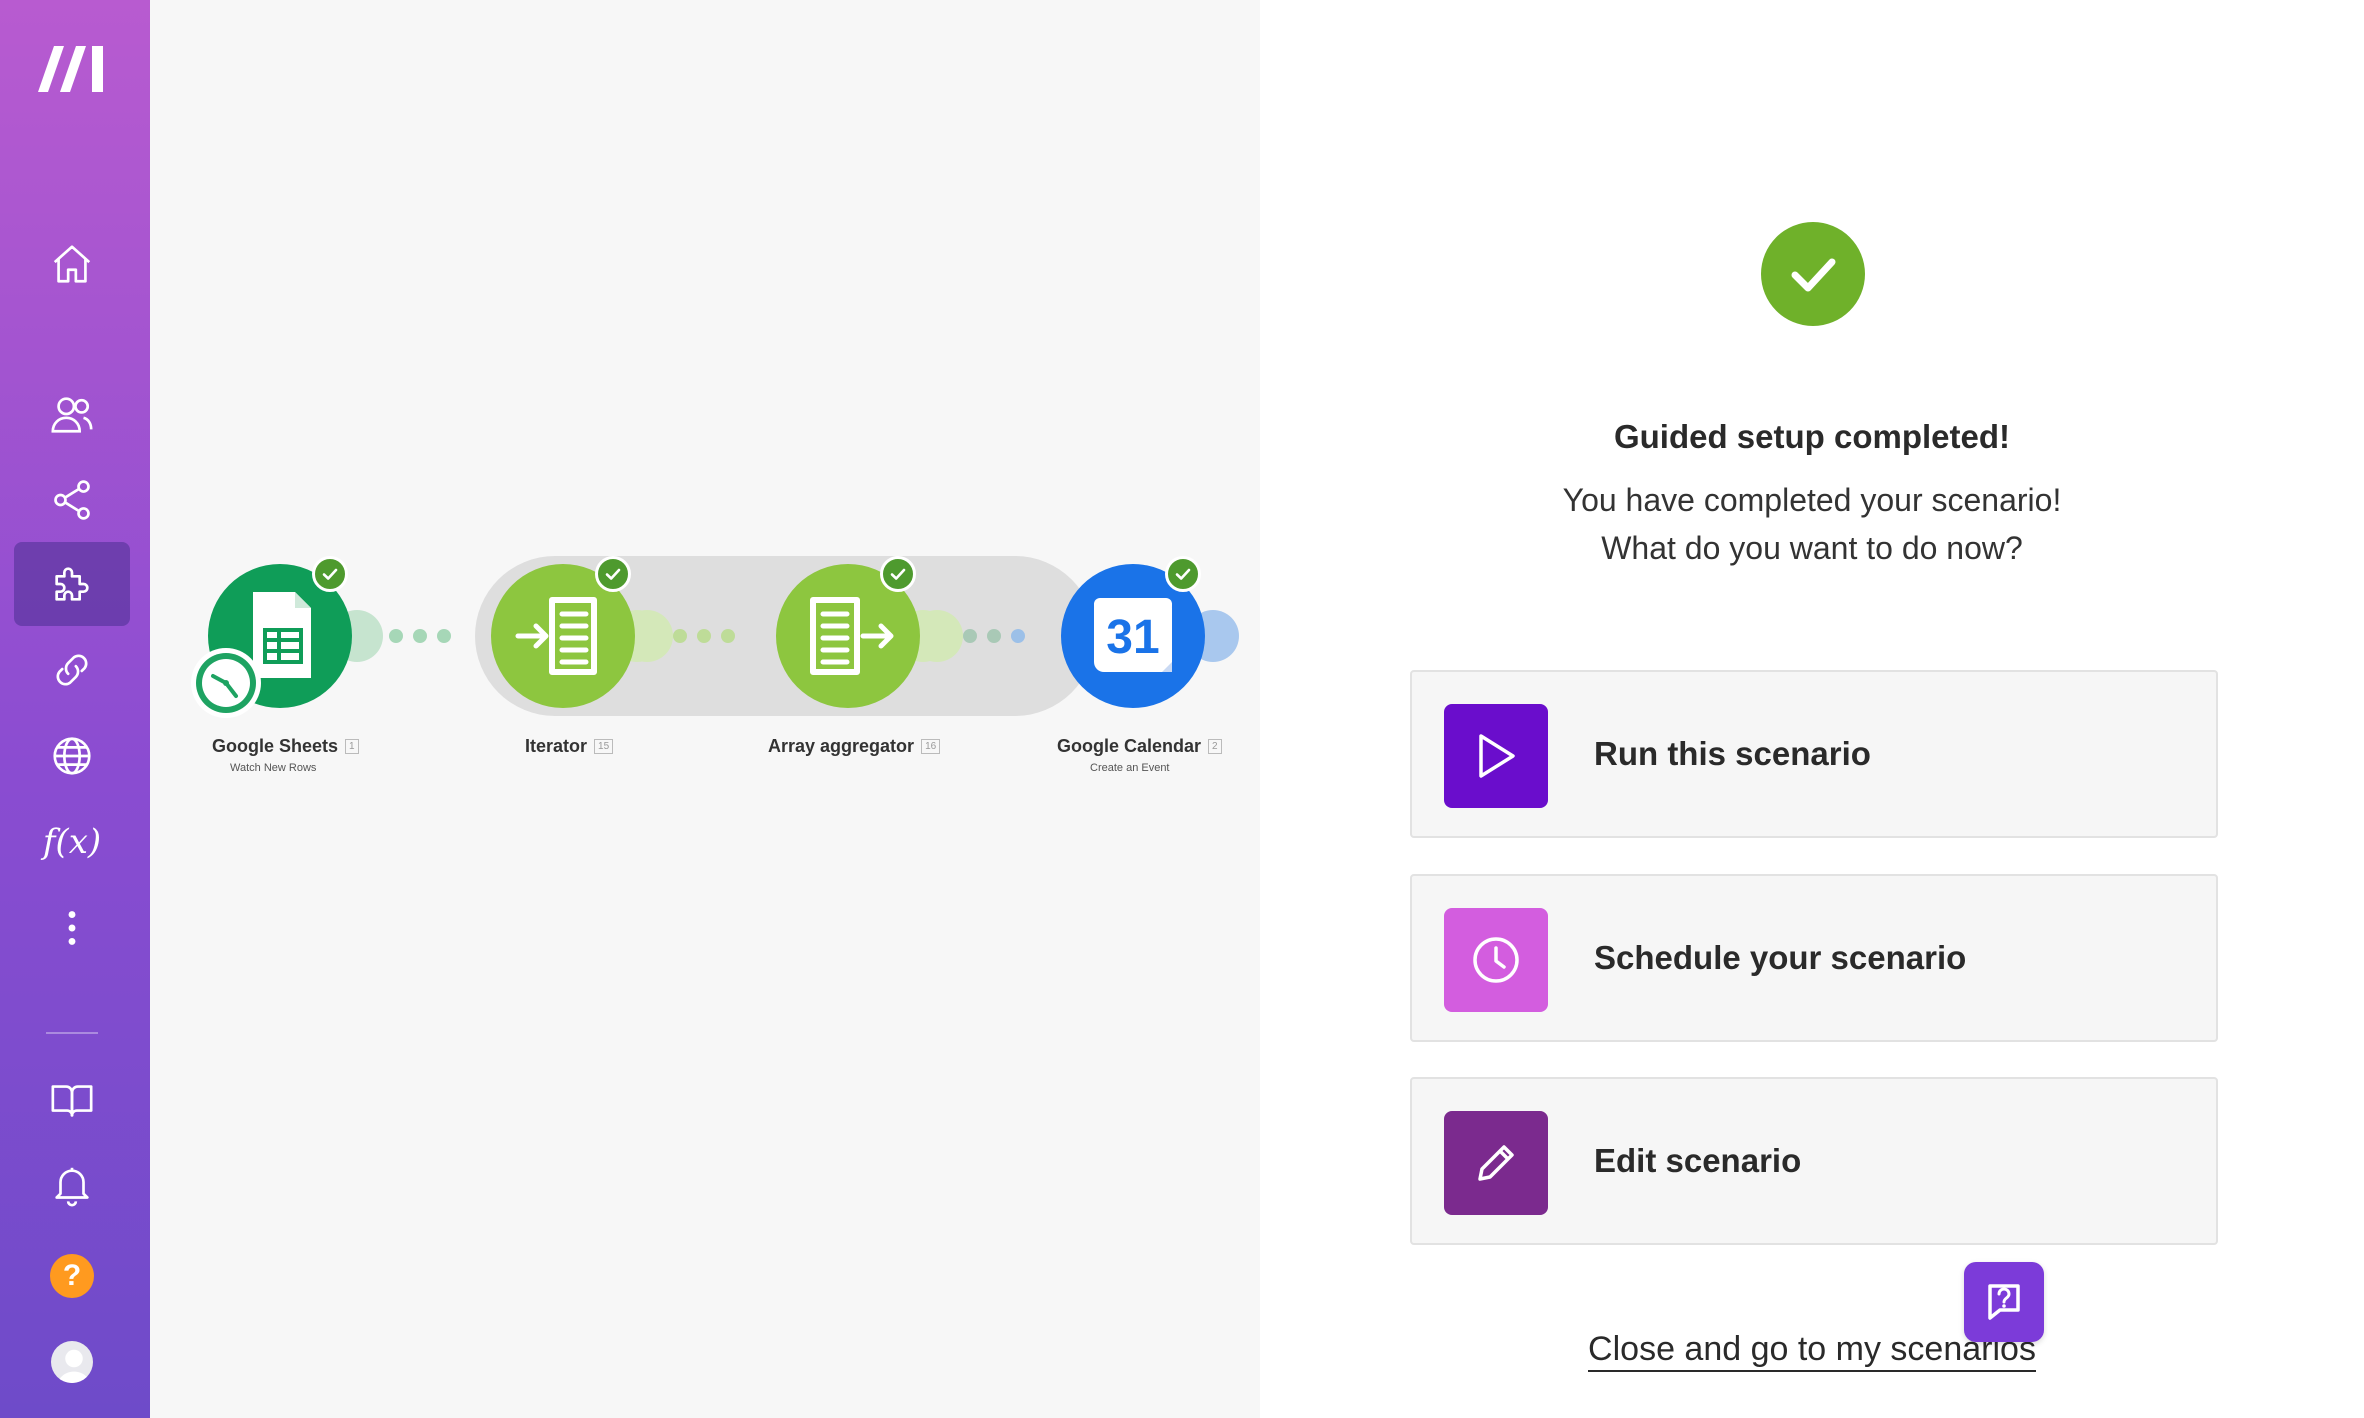 The height and width of the screenshot is (1418, 2364). What do you see at coordinates (273, 637) in the screenshot?
I see `module-google-sheets` at bounding box center [273, 637].